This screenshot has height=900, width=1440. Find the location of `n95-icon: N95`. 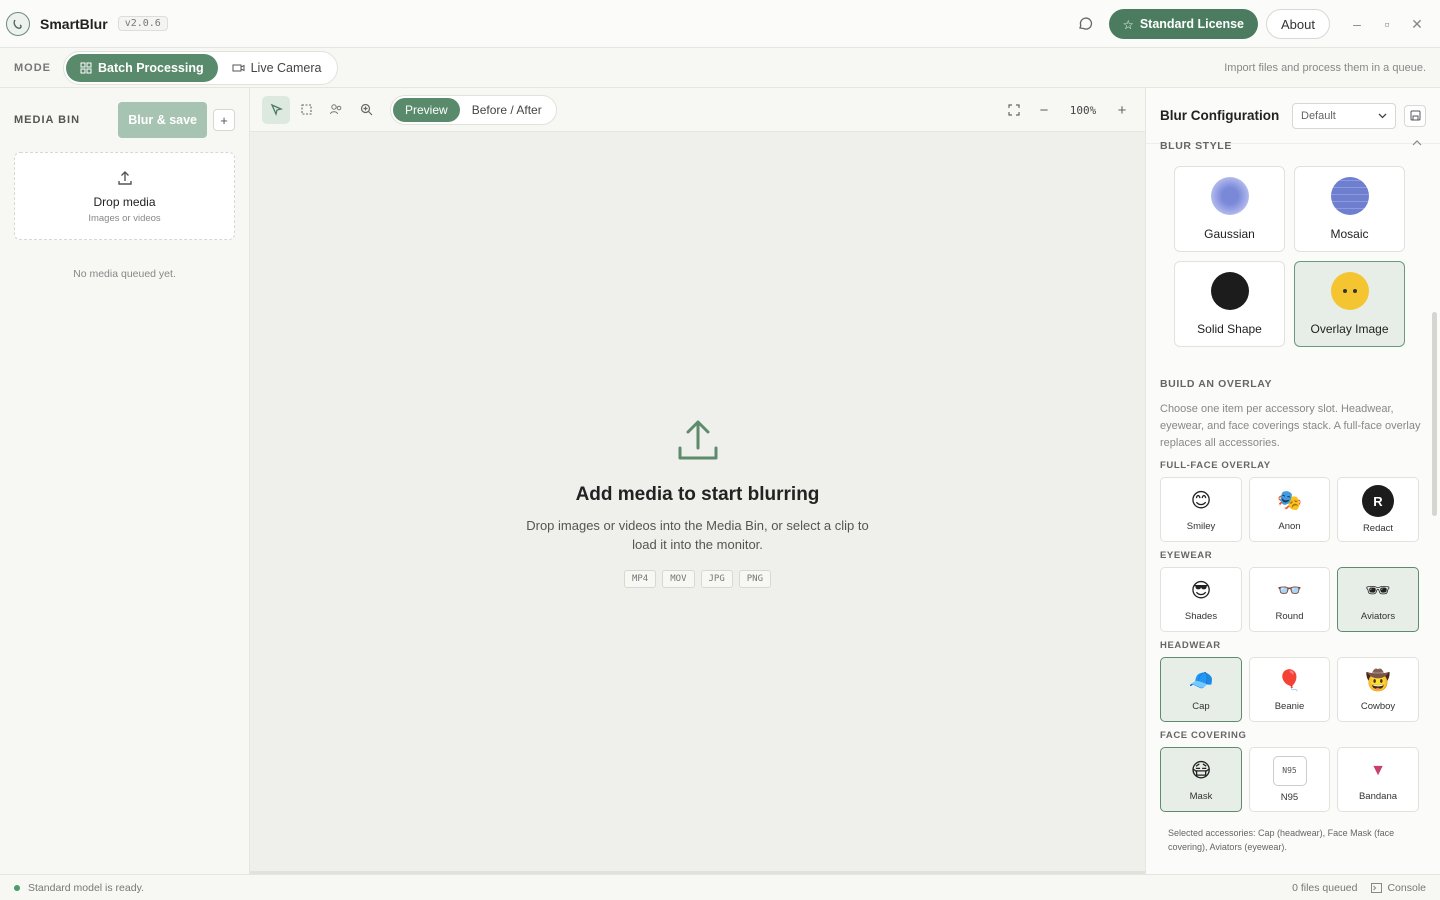

n95-icon: N95 is located at coordinates (1289, 771).